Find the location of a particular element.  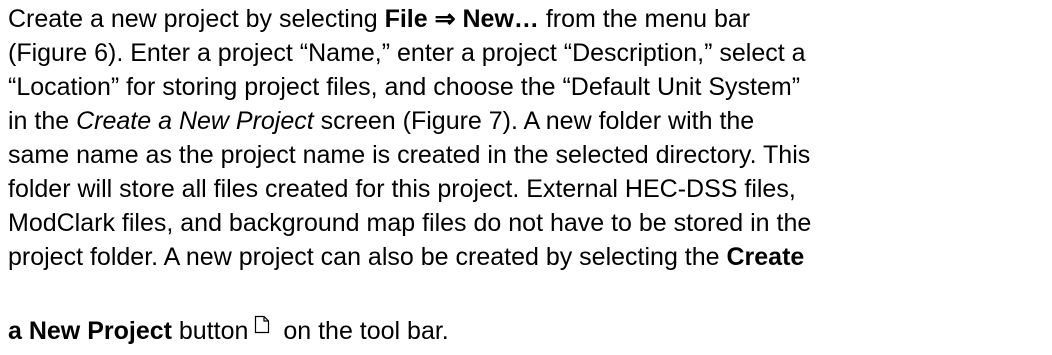

button-name-bold: Create is located at coordinates (765, 257).